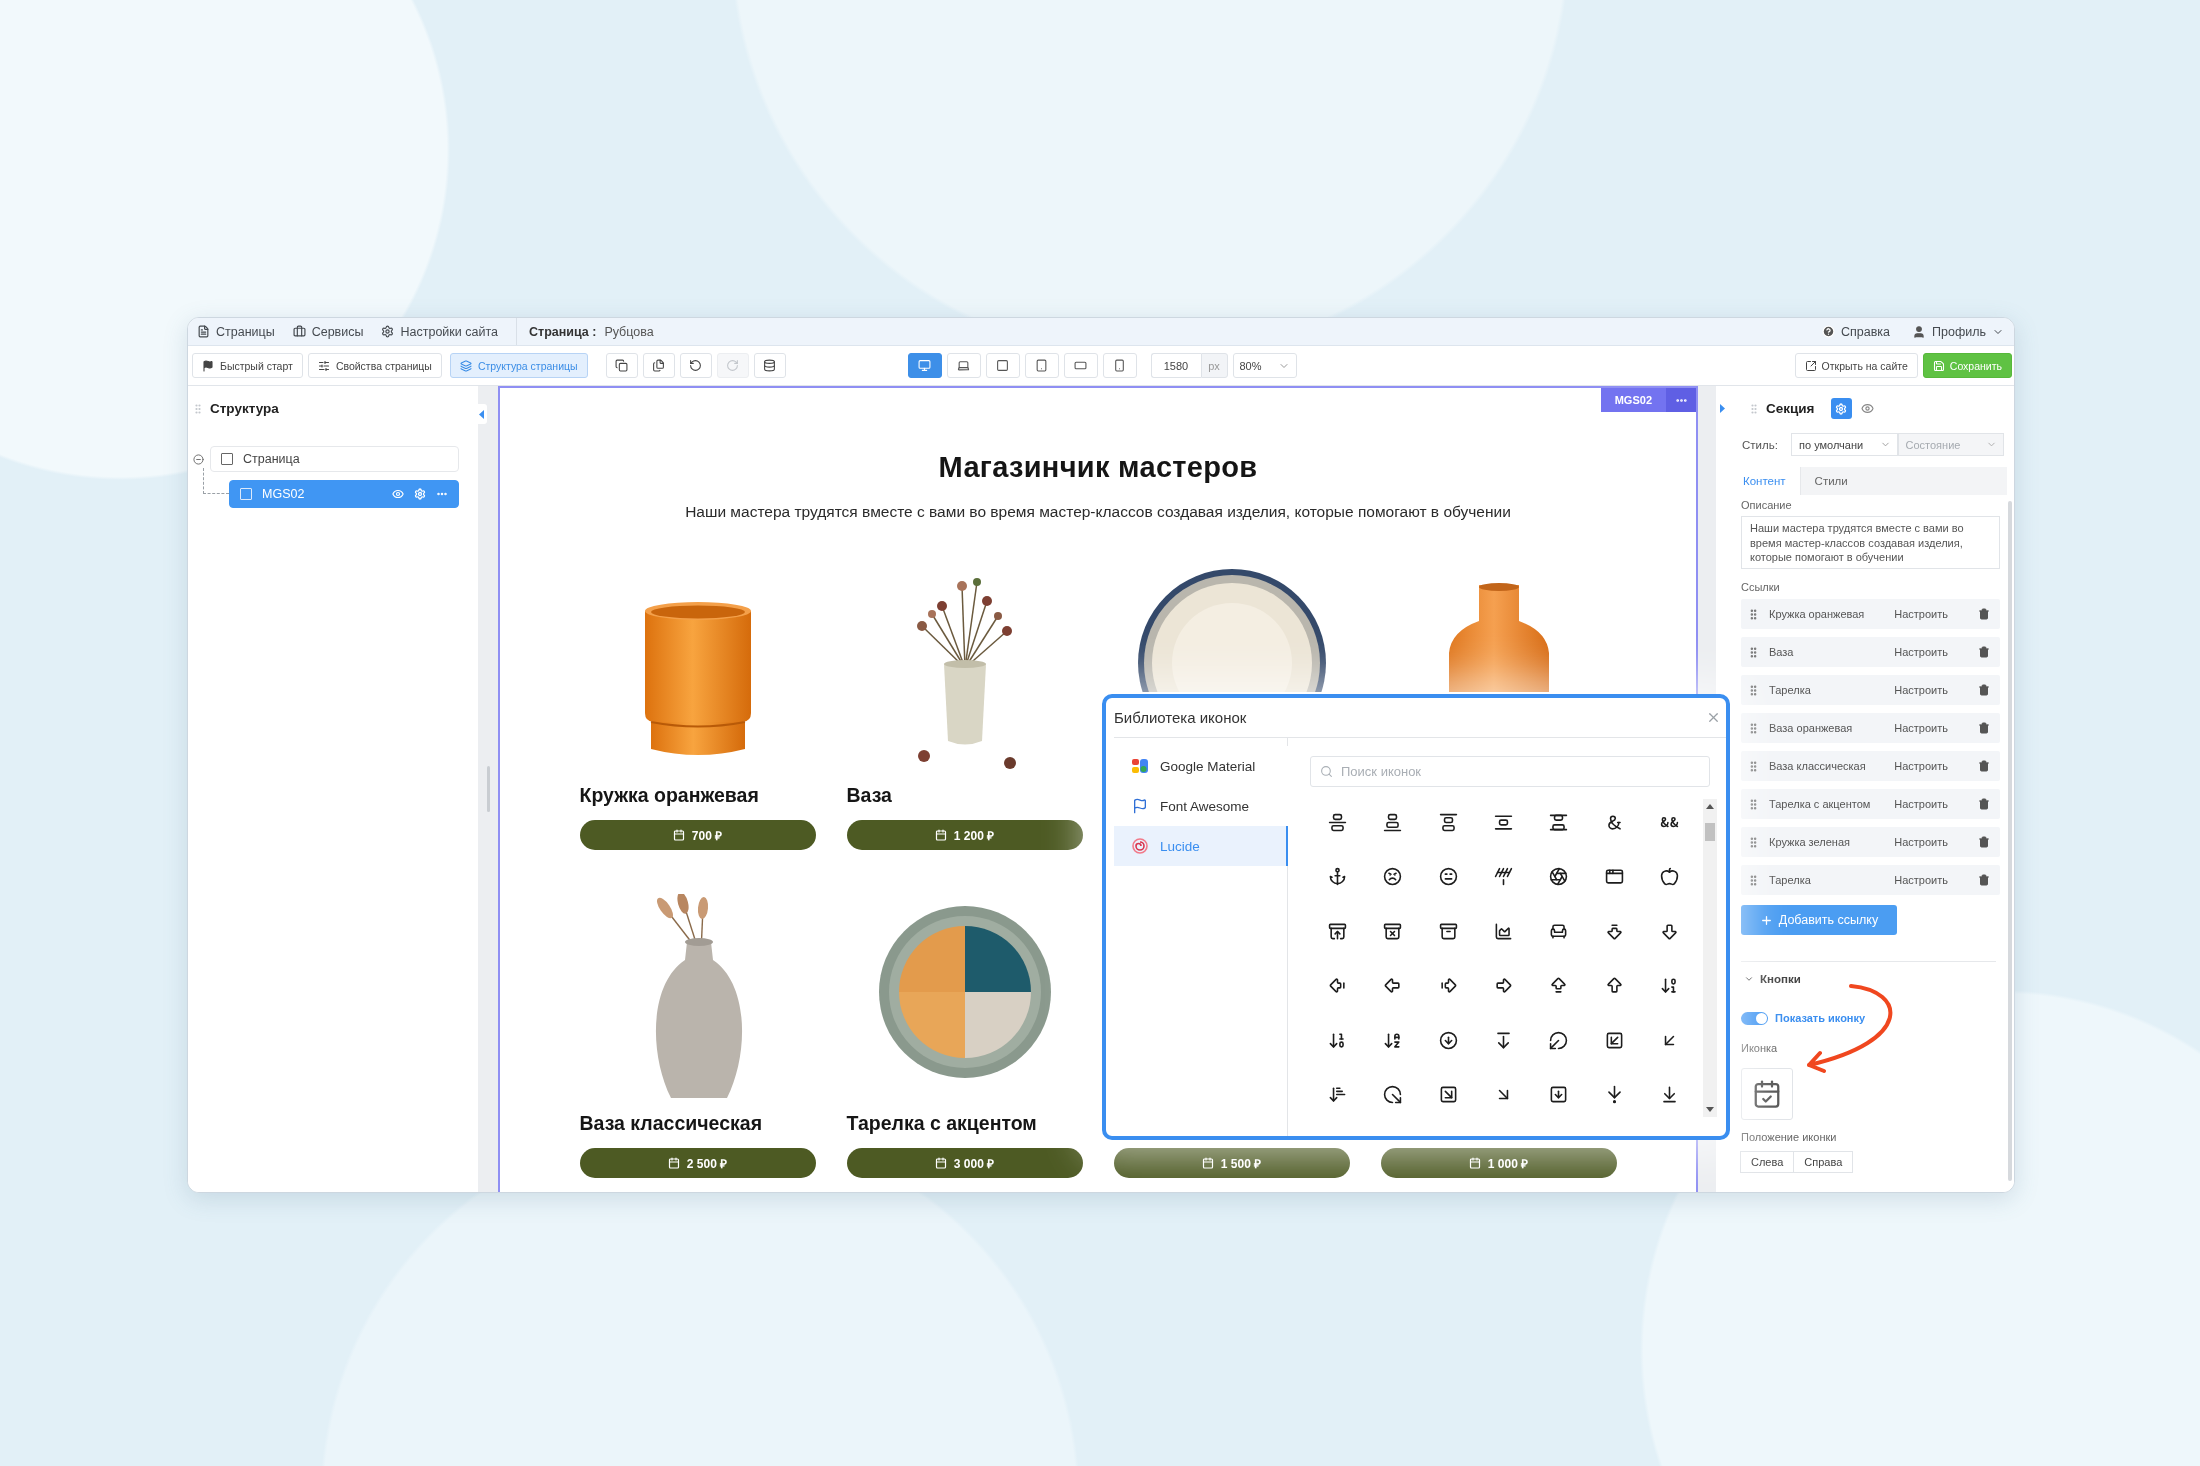 The width and height of the screenshot is (2200, 1466). I want to click on width-field: 1580, so click(1175, 365).